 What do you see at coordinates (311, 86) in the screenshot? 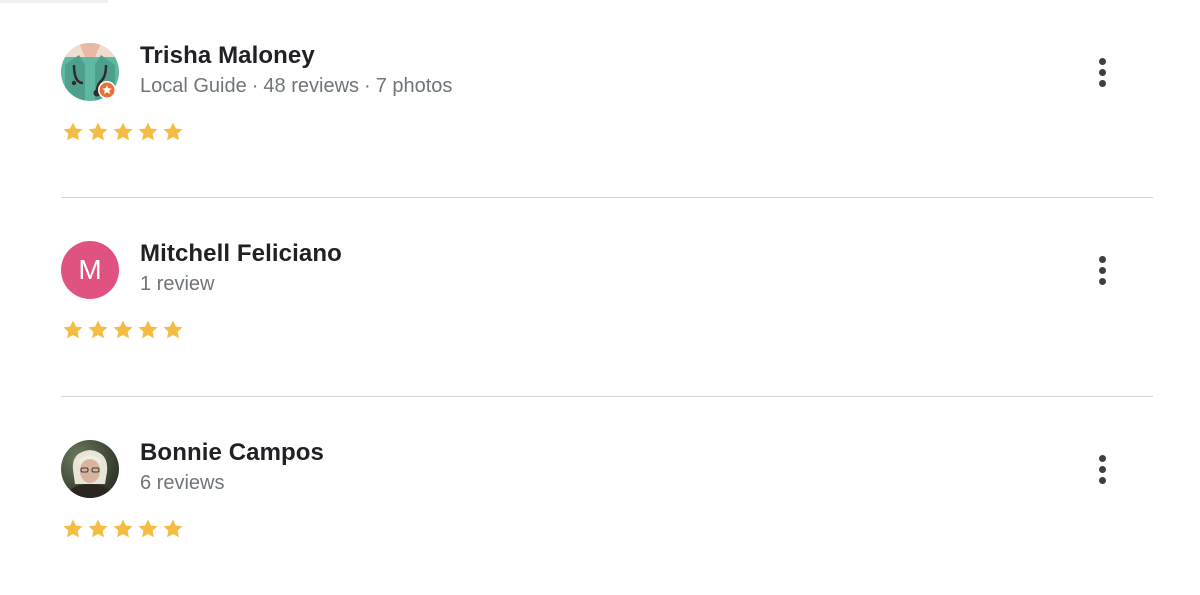
I see `review-count: 48 reviews` at bounding box center [311, 86].